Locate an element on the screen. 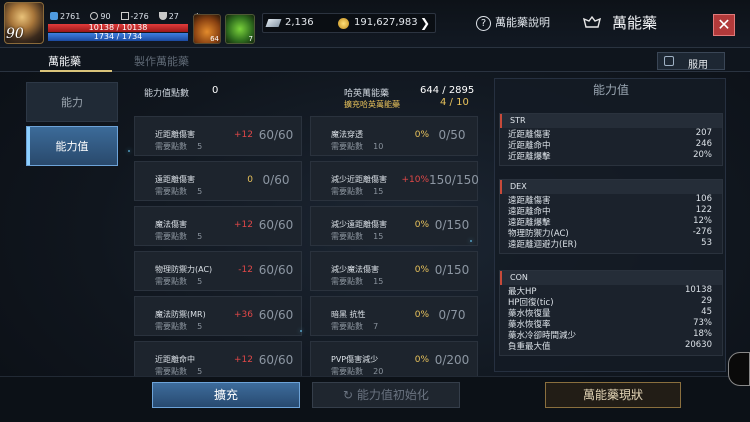 This screenshot has height=422, width=750. stat-card-name: 魔法防禦(MR) is located at coordinates (180, 314).